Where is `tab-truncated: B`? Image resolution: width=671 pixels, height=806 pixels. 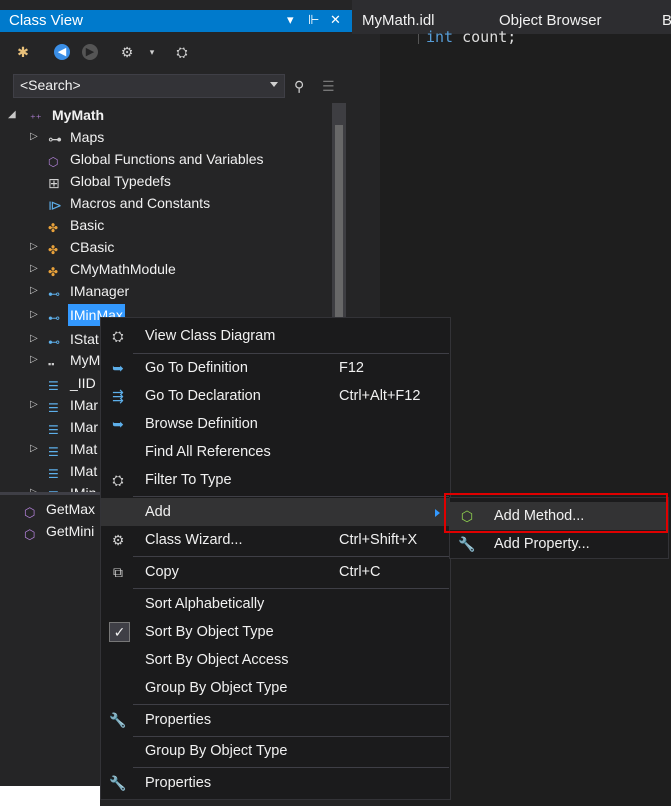
tab-truncated: B is located at coordinates (666, 20).